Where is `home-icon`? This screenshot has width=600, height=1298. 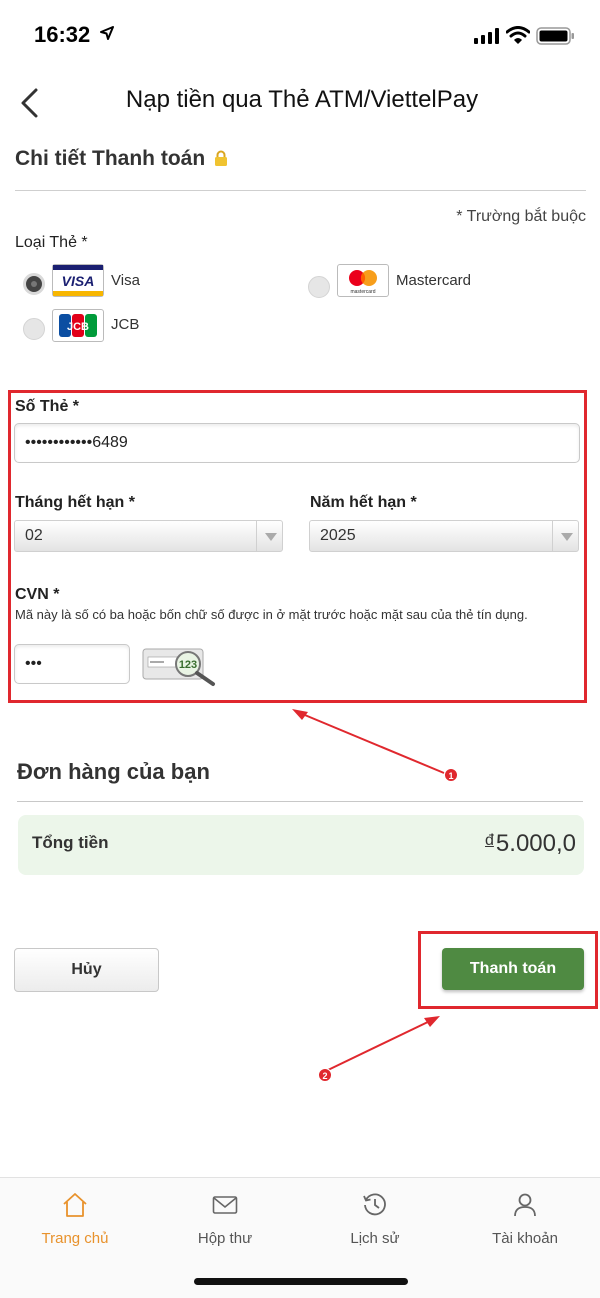 home-icon is located at coordinates (75, 1205).